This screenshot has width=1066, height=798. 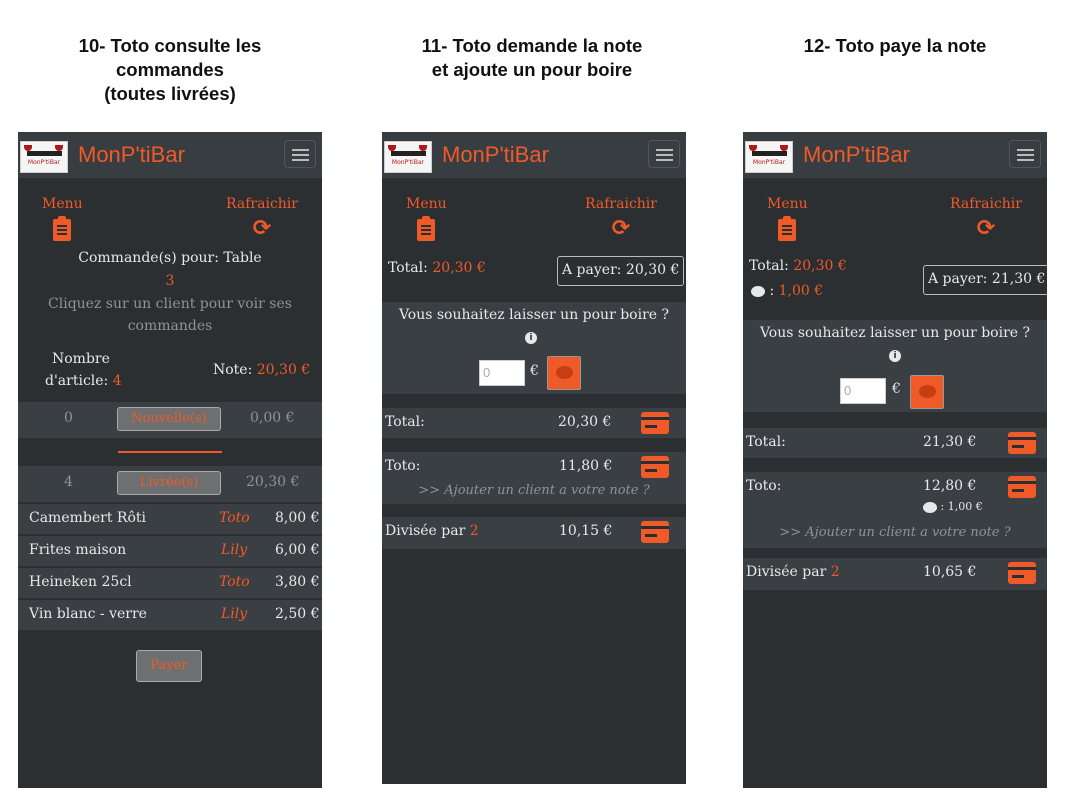 I want to click on tip-question: Vous souhaitez laisser un pour boire ?, so click(x=895, y=333).